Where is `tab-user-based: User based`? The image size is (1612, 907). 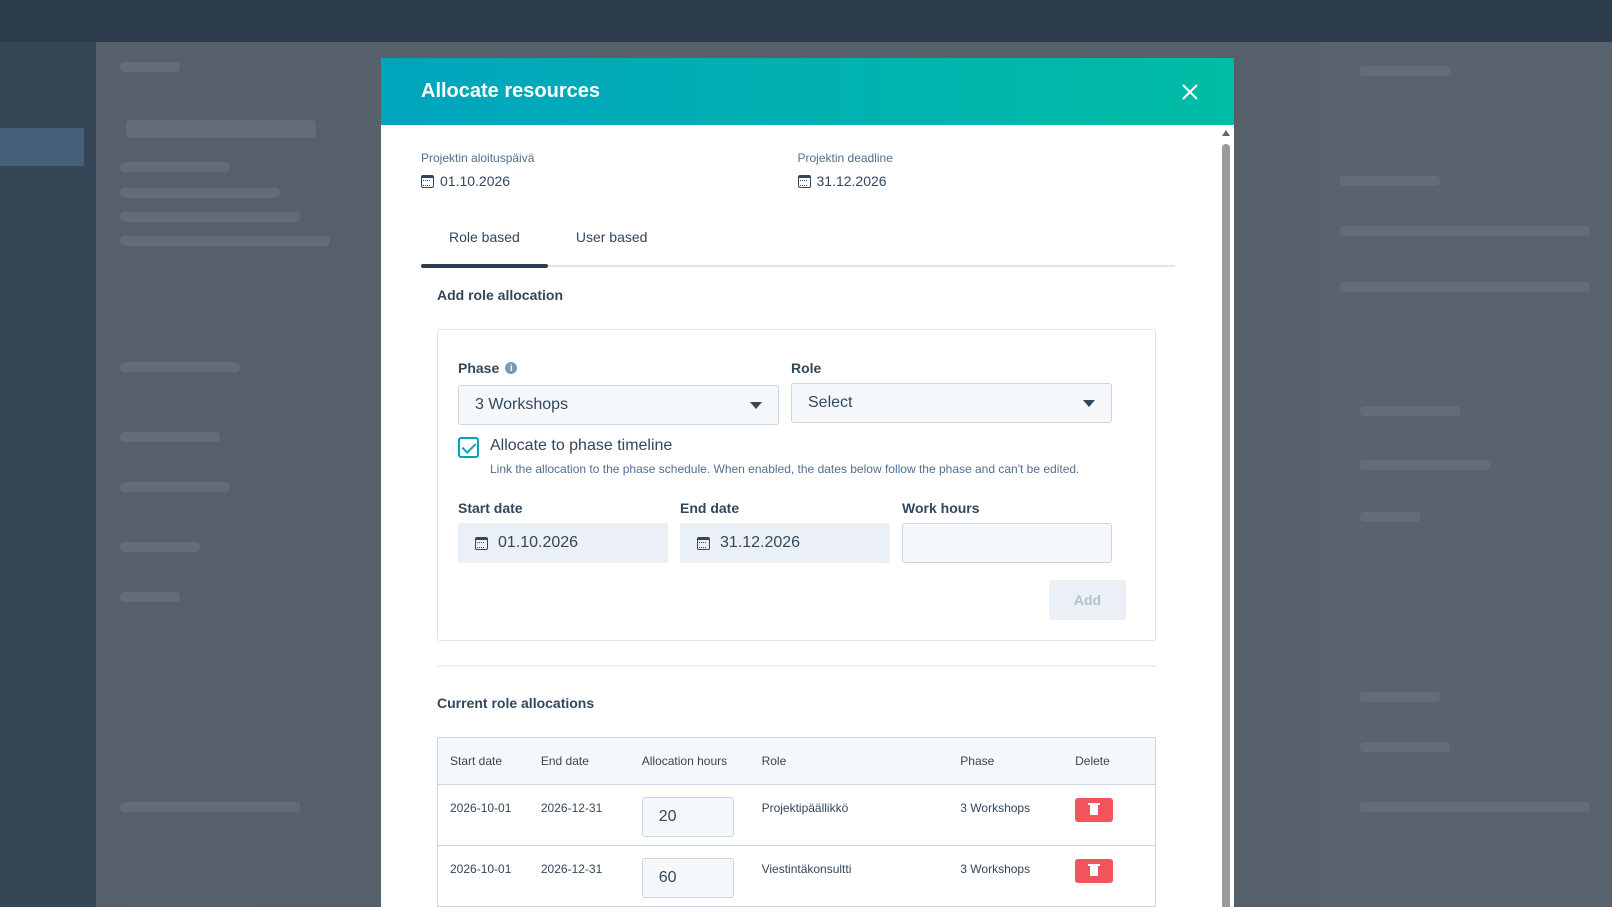
tab-user-based: User based is located at coordinates (612, 247).